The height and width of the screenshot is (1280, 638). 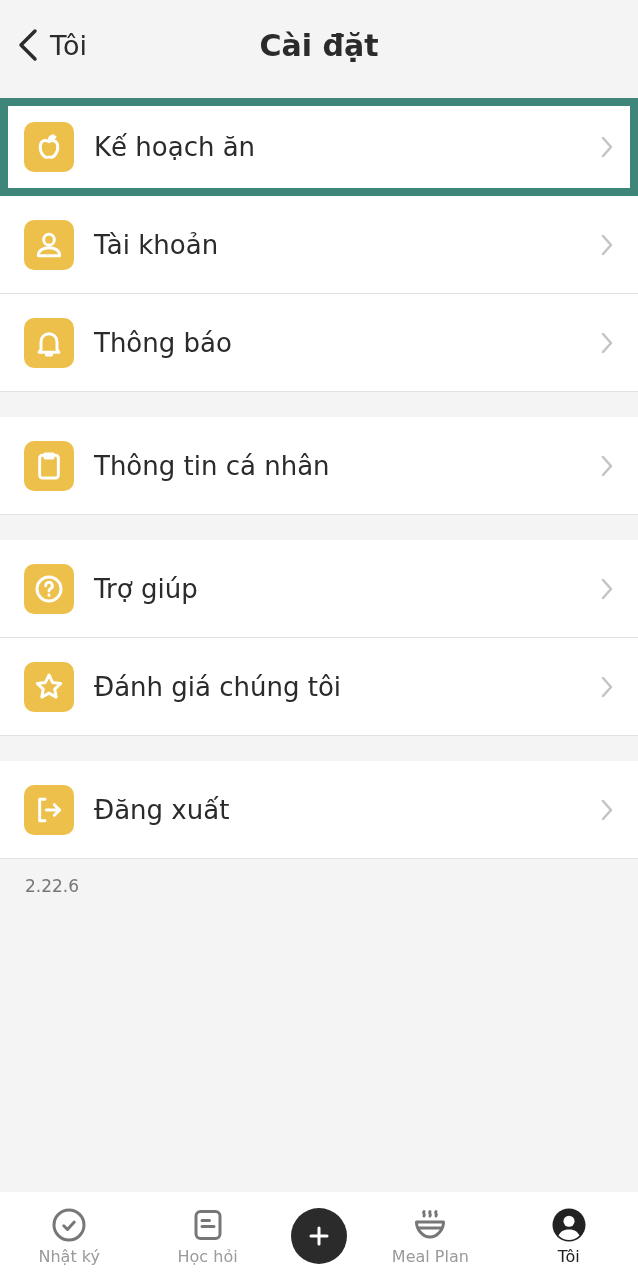 I want to click on row-label: Đánh giá chúng tôi, so click(x=218, y=686).